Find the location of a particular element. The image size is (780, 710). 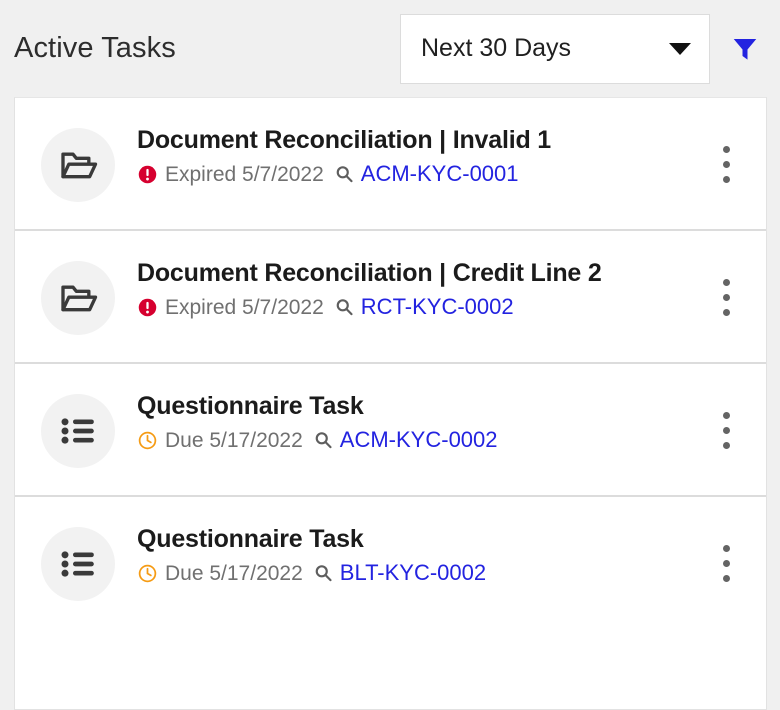

task-meta: Due 5/17/2022 ACM-KYC-0002 is located at coordinates (420, 439).